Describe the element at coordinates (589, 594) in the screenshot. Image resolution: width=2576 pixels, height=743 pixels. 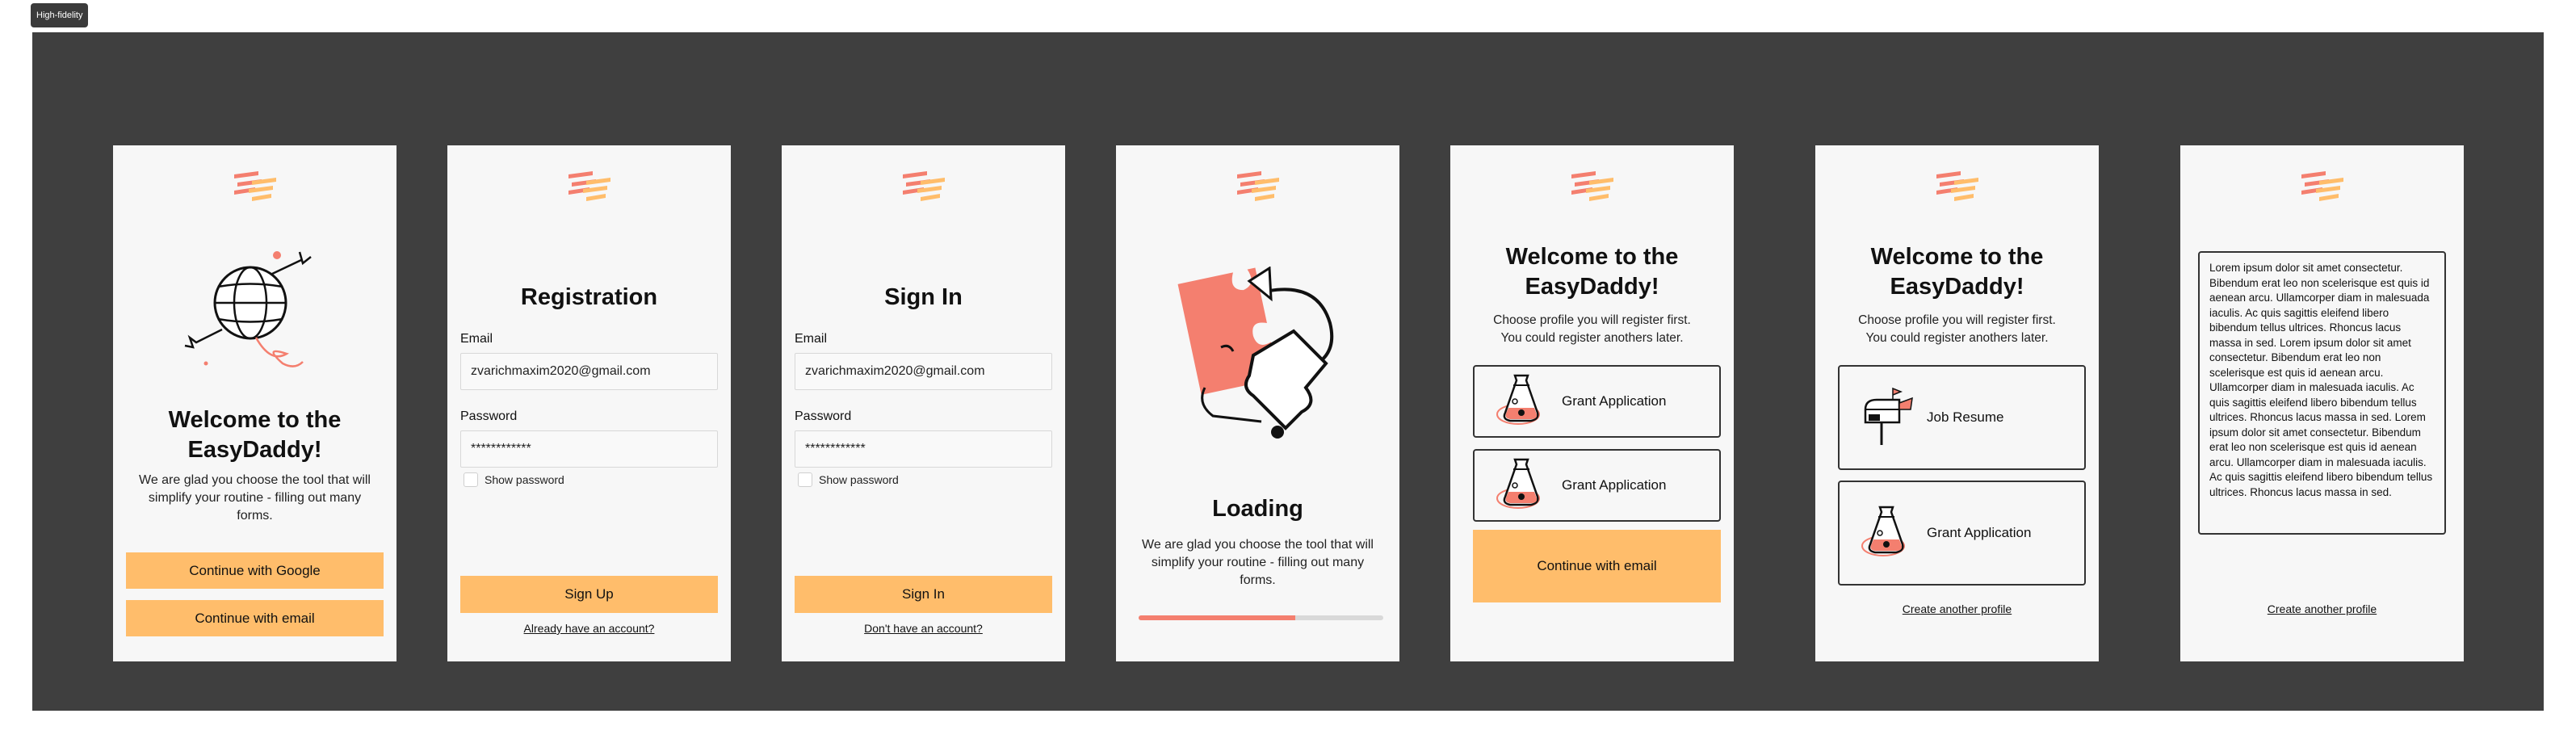
I see `sign-up-button: Sign Up` at that location.